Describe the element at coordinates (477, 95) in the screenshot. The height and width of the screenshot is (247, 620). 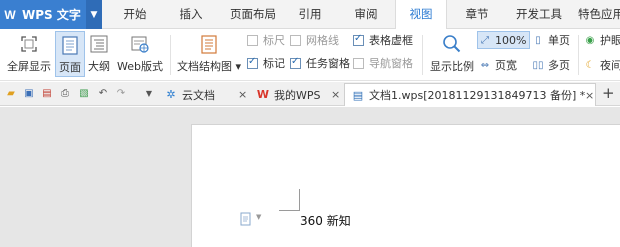
I see `tab-document-label: 文档1.wps[20181129131849713 备份] *` at that location.